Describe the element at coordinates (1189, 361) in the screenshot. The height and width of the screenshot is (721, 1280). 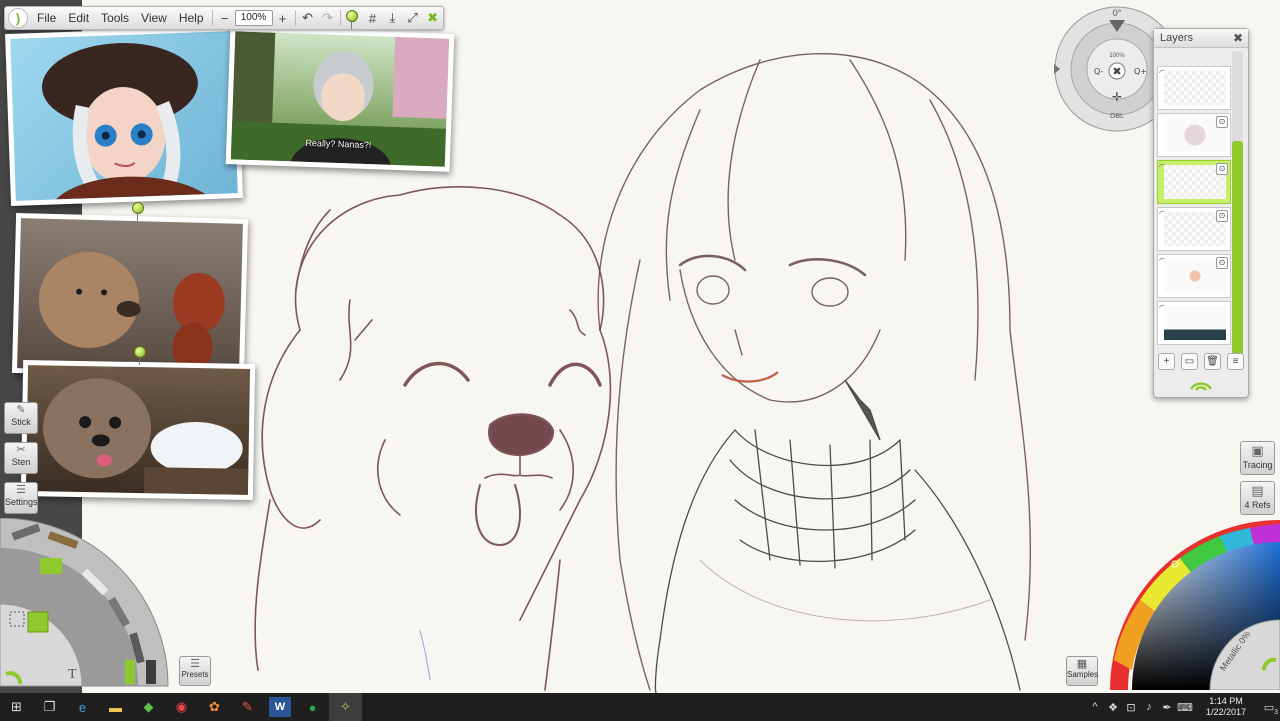
I see `layer-group-icon: ▭` at that location.